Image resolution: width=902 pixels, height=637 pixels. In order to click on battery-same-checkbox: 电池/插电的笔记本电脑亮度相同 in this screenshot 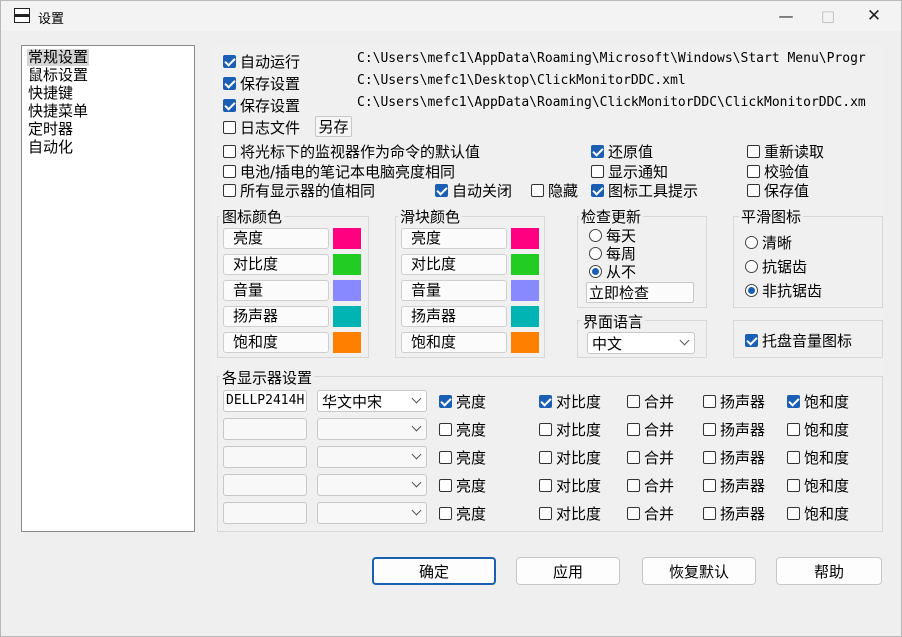, I will do `click(339, 171)`.